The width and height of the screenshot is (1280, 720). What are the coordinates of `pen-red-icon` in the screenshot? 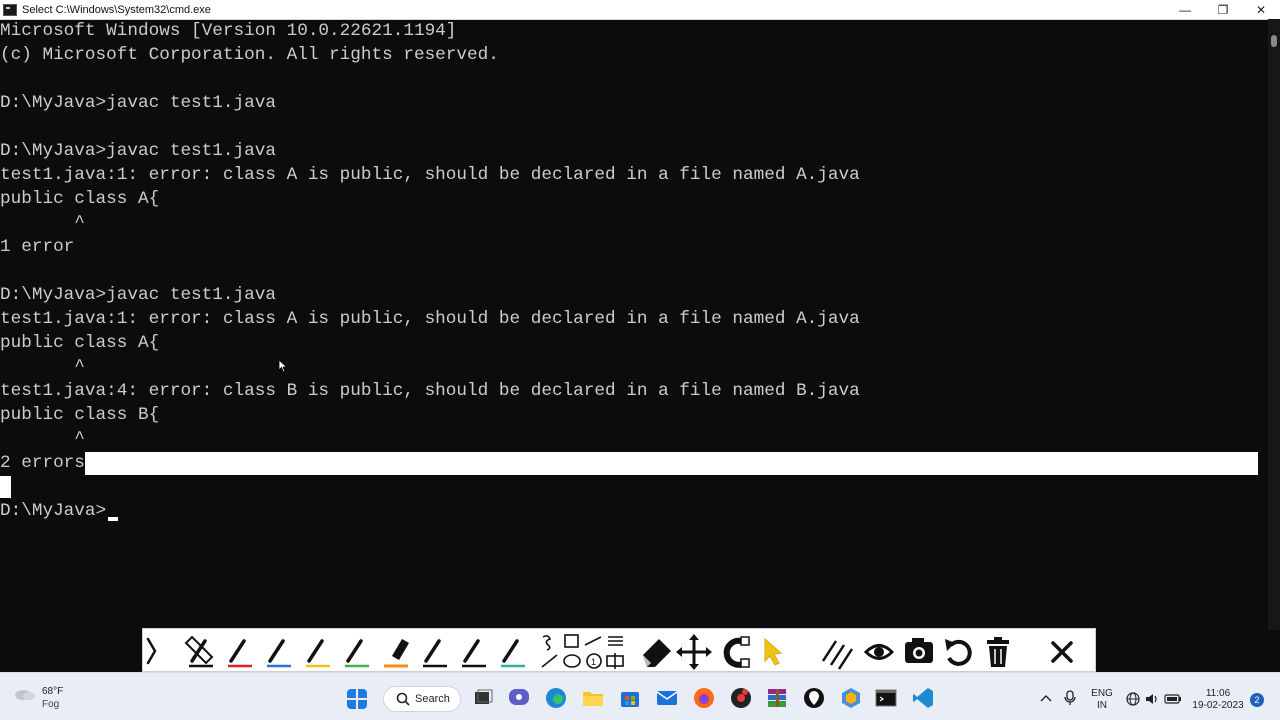 It's located at (240, 653).